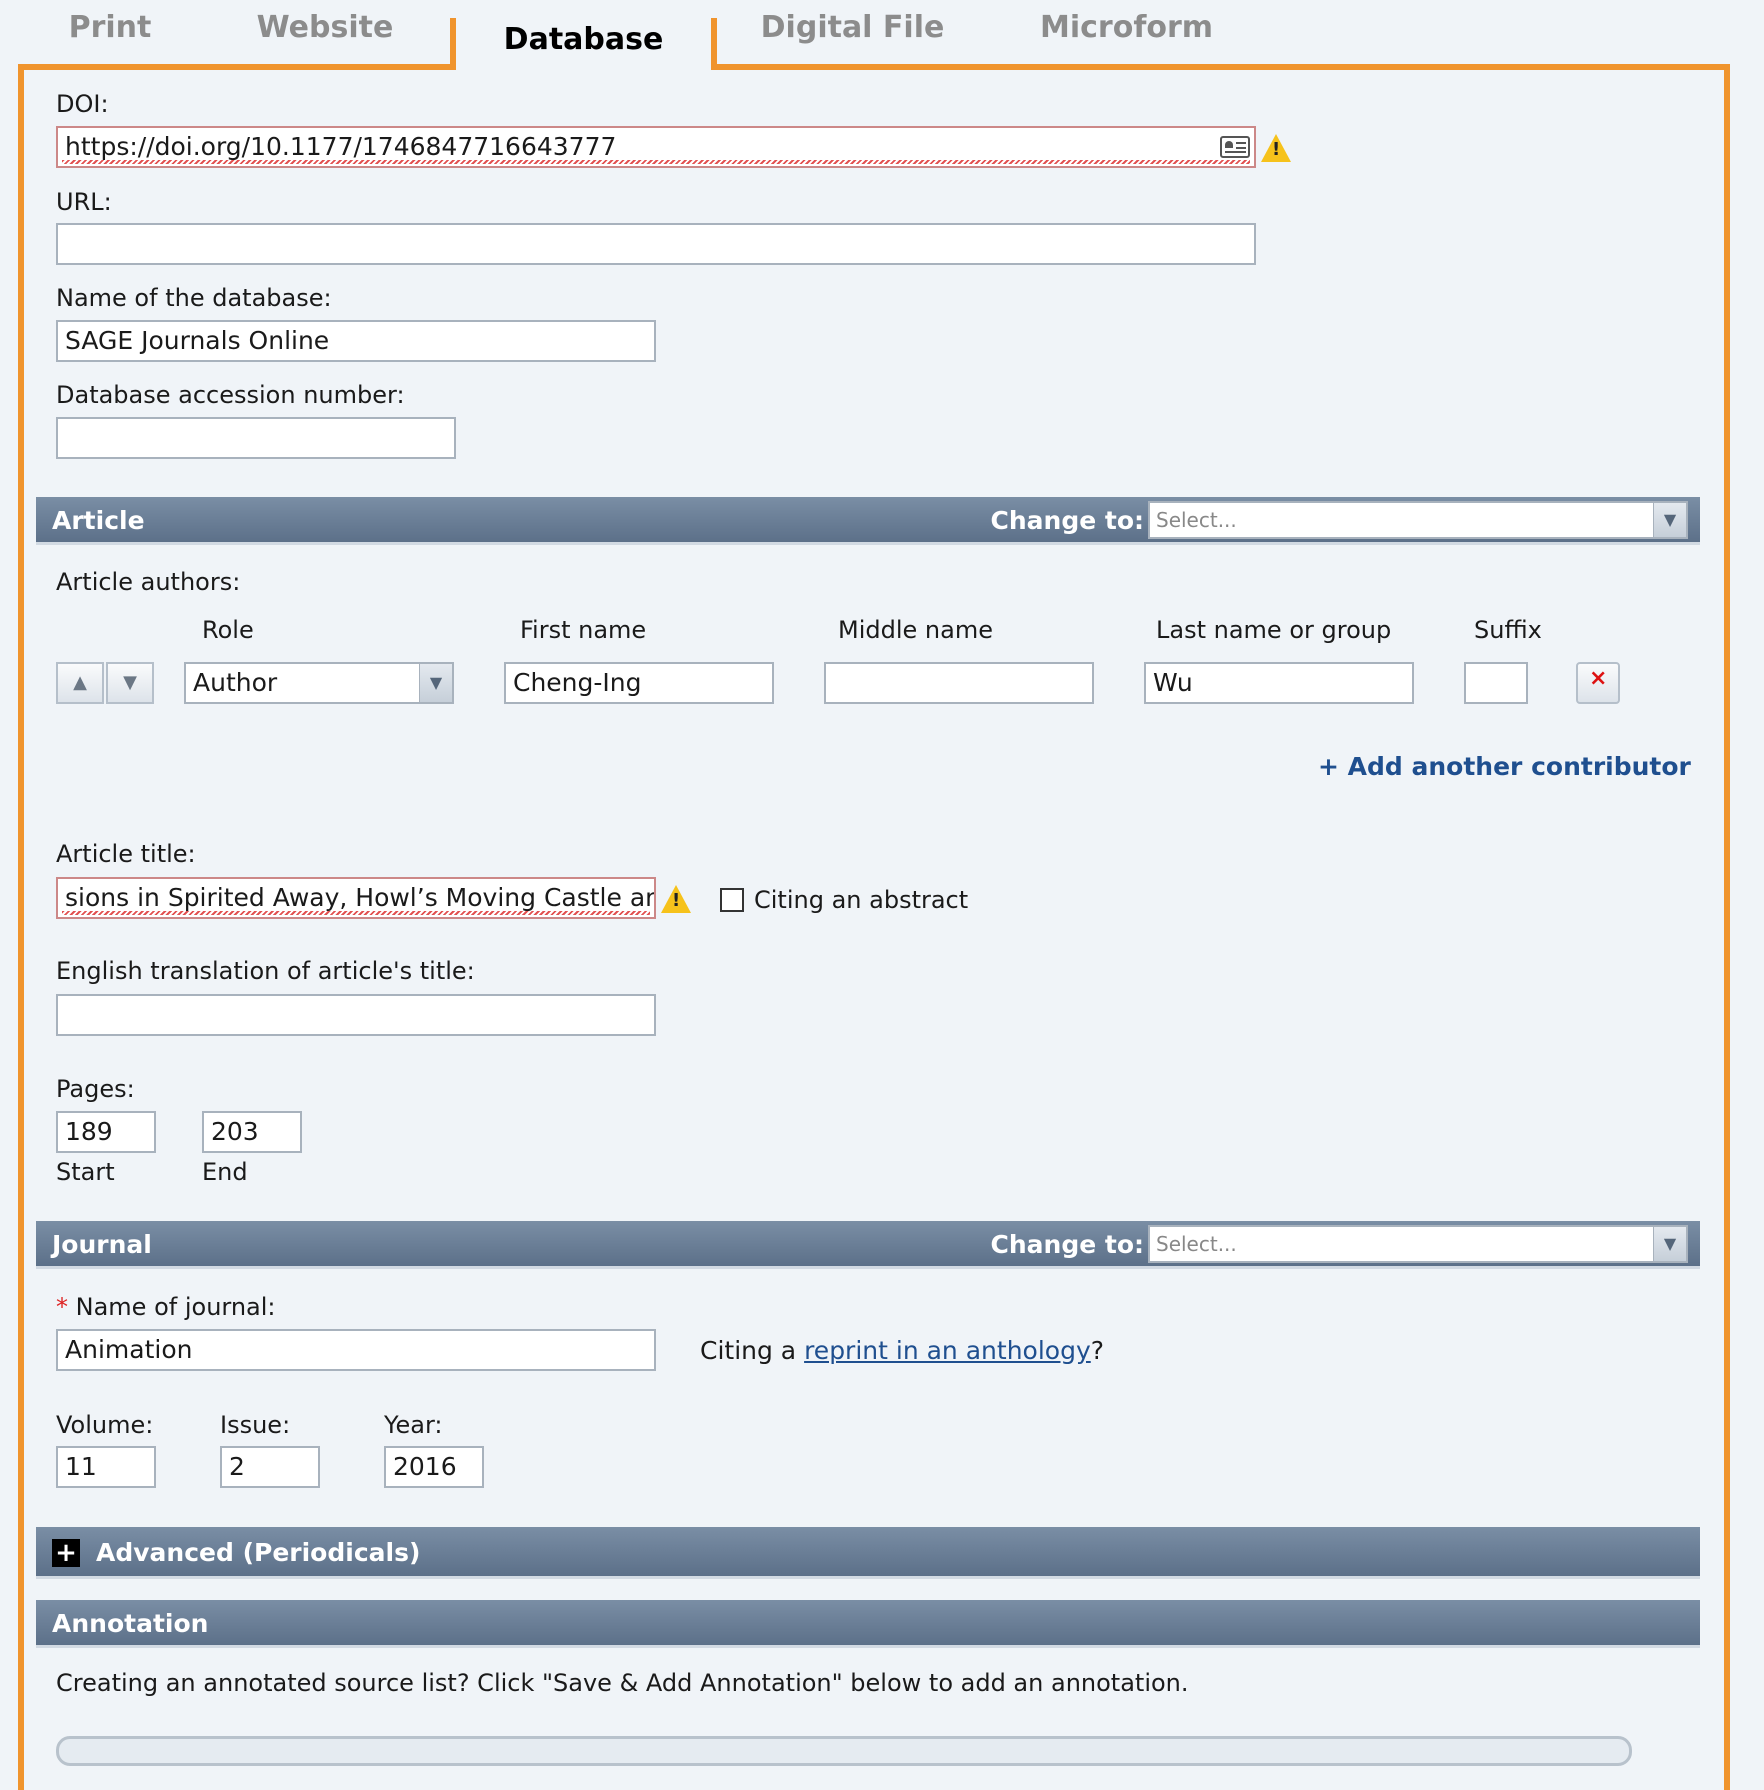  I want to click on author-middle-name-input, so click(959, 683).